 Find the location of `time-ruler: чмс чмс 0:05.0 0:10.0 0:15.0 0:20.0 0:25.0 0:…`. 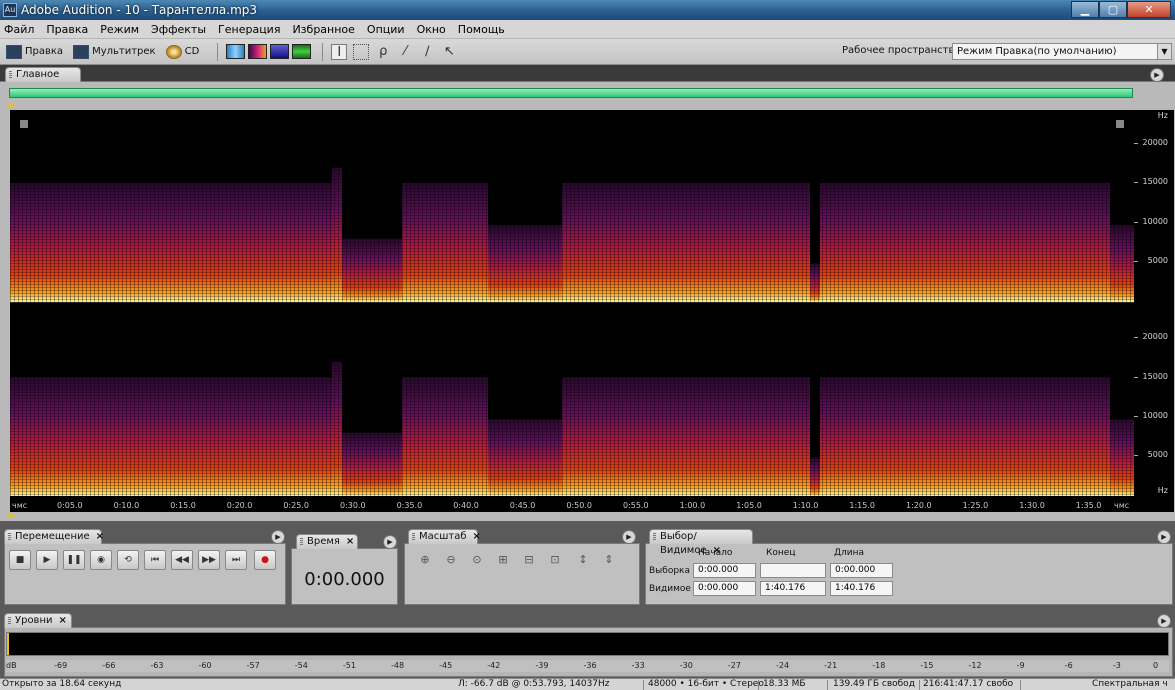

time-ruler: чмс чмс 0:05.0 0:10.0 0:15.0 0:20.0 0:25.0 0:… is located at coordinates (572, 505).